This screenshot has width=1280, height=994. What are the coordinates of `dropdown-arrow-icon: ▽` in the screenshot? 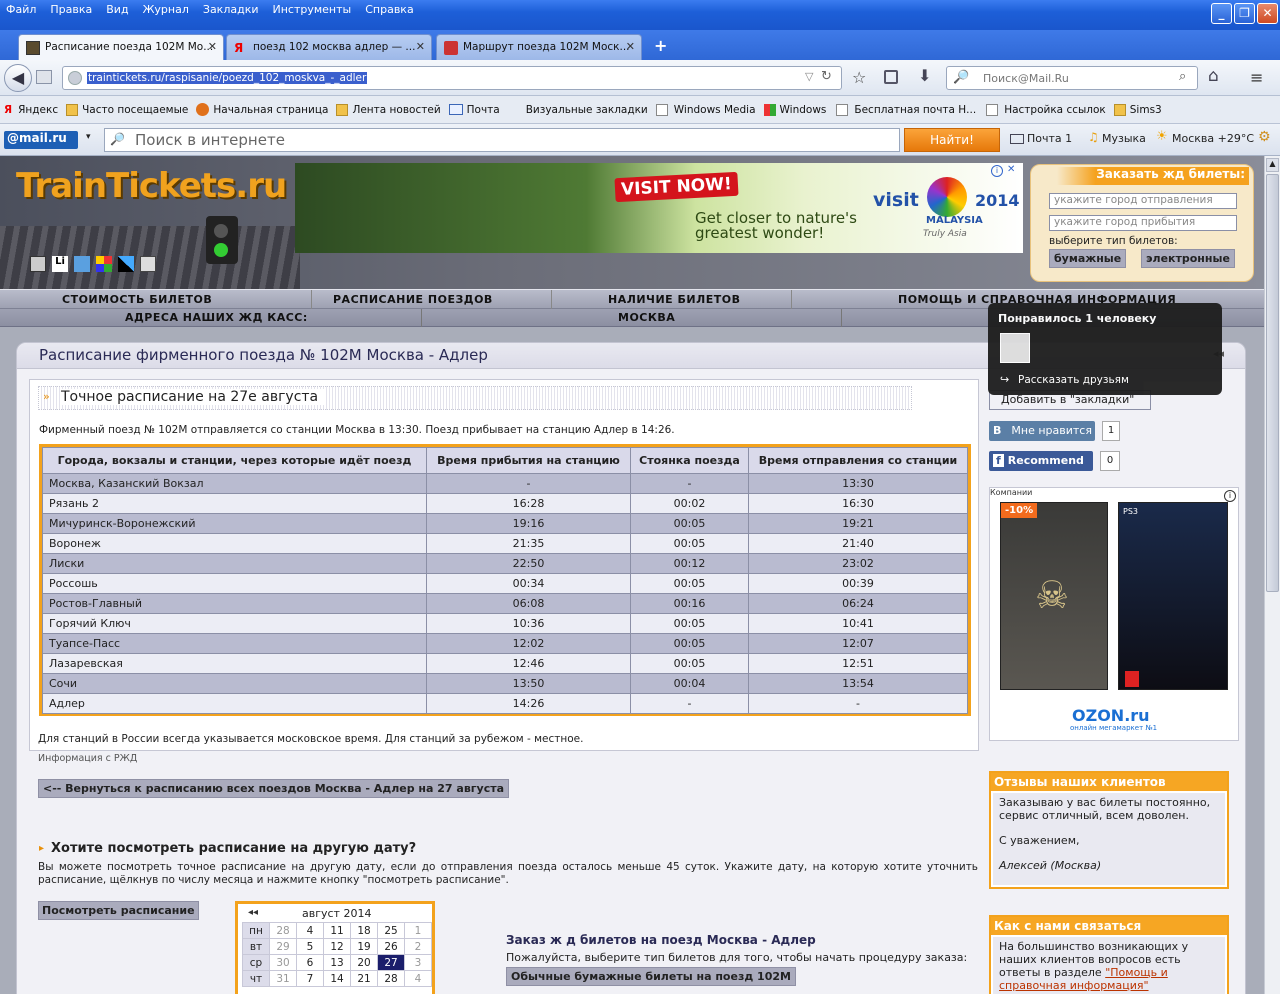 It's located at (809, 76).